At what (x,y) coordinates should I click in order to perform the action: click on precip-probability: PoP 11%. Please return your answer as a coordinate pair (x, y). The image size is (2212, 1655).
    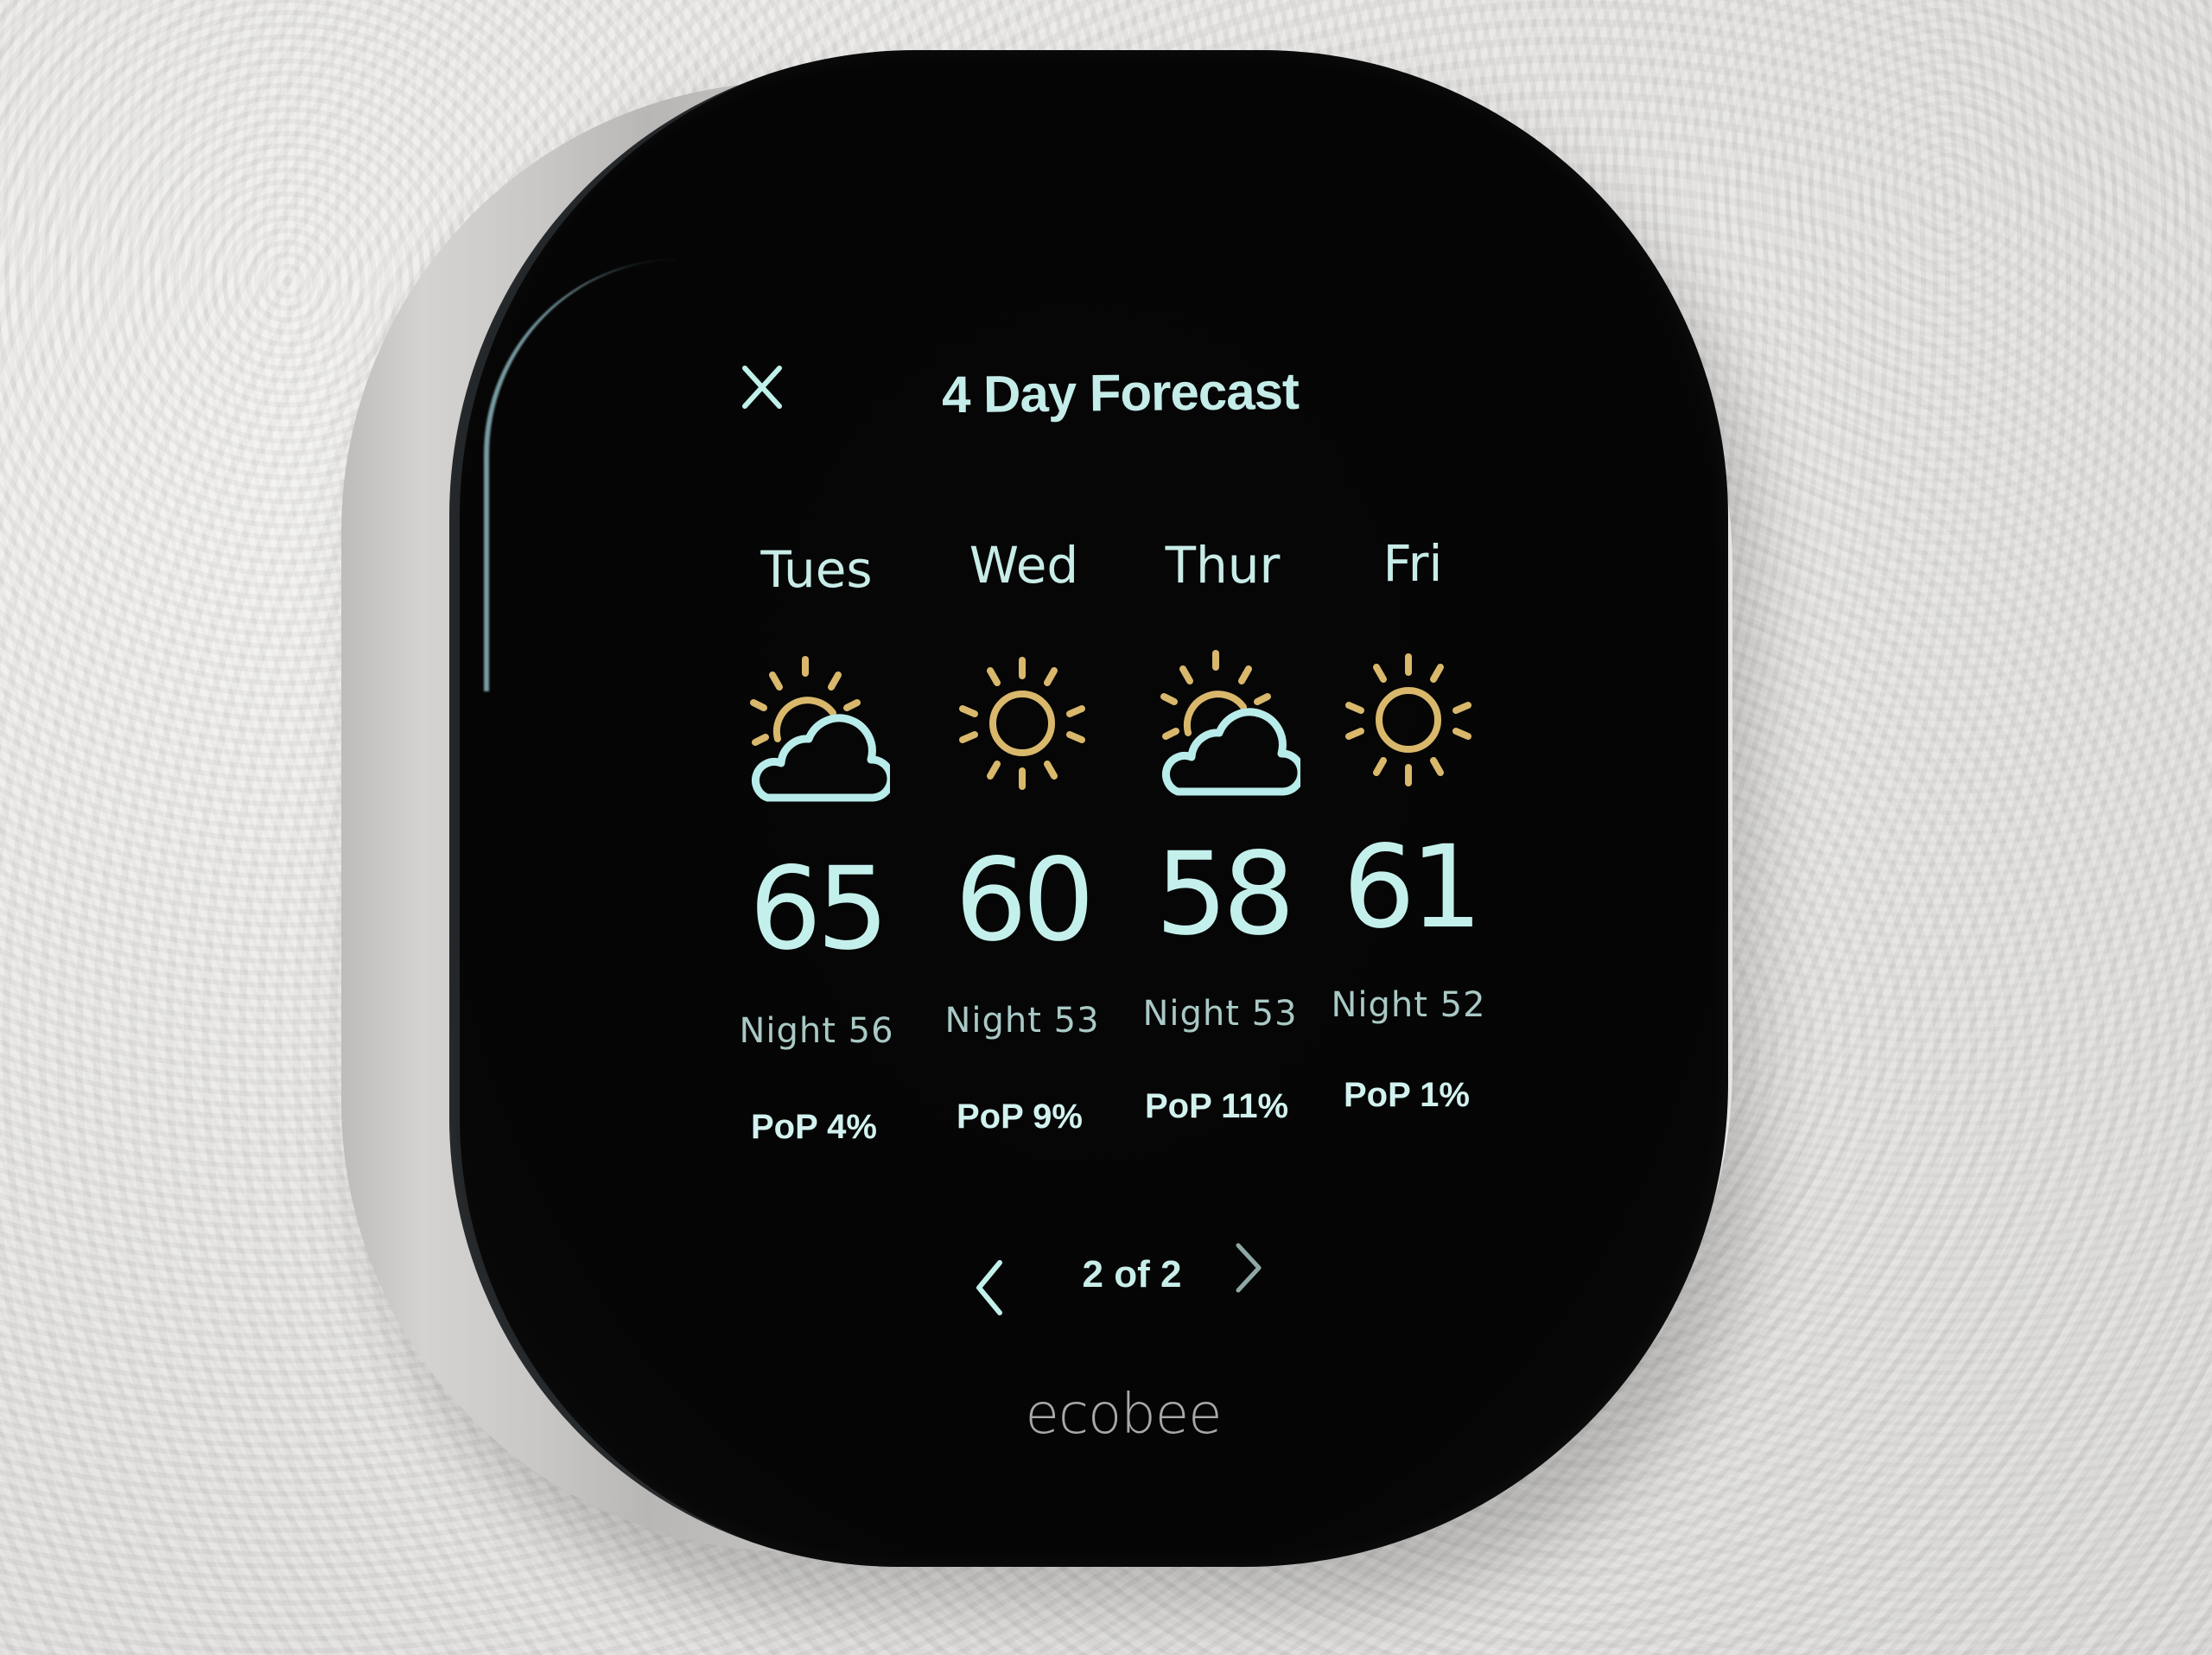
    Looking at the image, I should click on (1216, 1106).